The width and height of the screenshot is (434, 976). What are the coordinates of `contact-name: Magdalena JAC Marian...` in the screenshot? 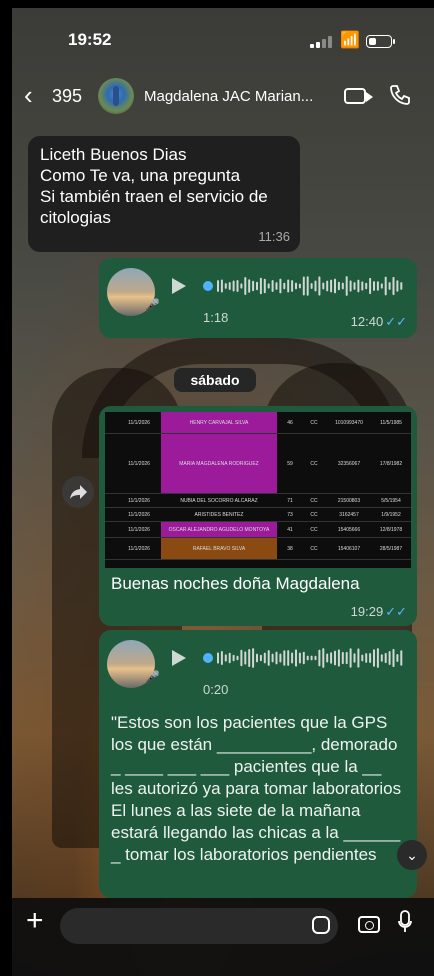 It's located at (228, 96).